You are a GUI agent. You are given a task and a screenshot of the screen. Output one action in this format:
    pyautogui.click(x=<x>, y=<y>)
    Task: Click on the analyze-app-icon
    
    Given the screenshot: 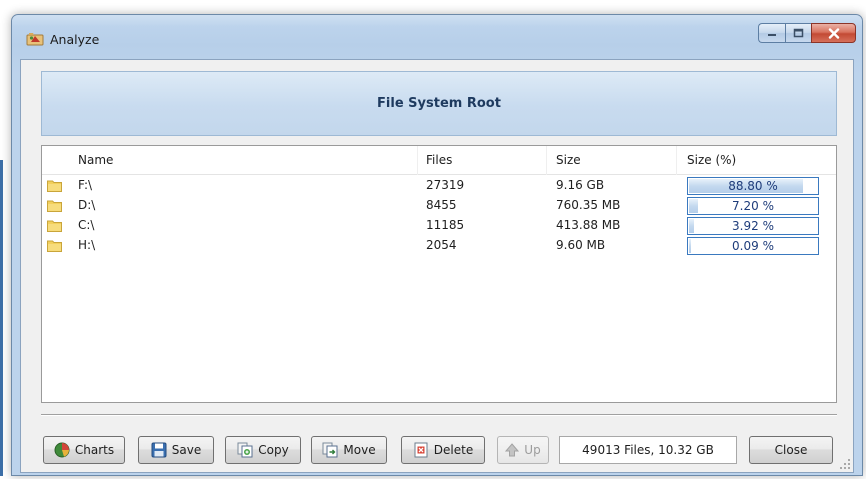 What is the action you would take?
    pyautogui.click(x=35, y=39)
    